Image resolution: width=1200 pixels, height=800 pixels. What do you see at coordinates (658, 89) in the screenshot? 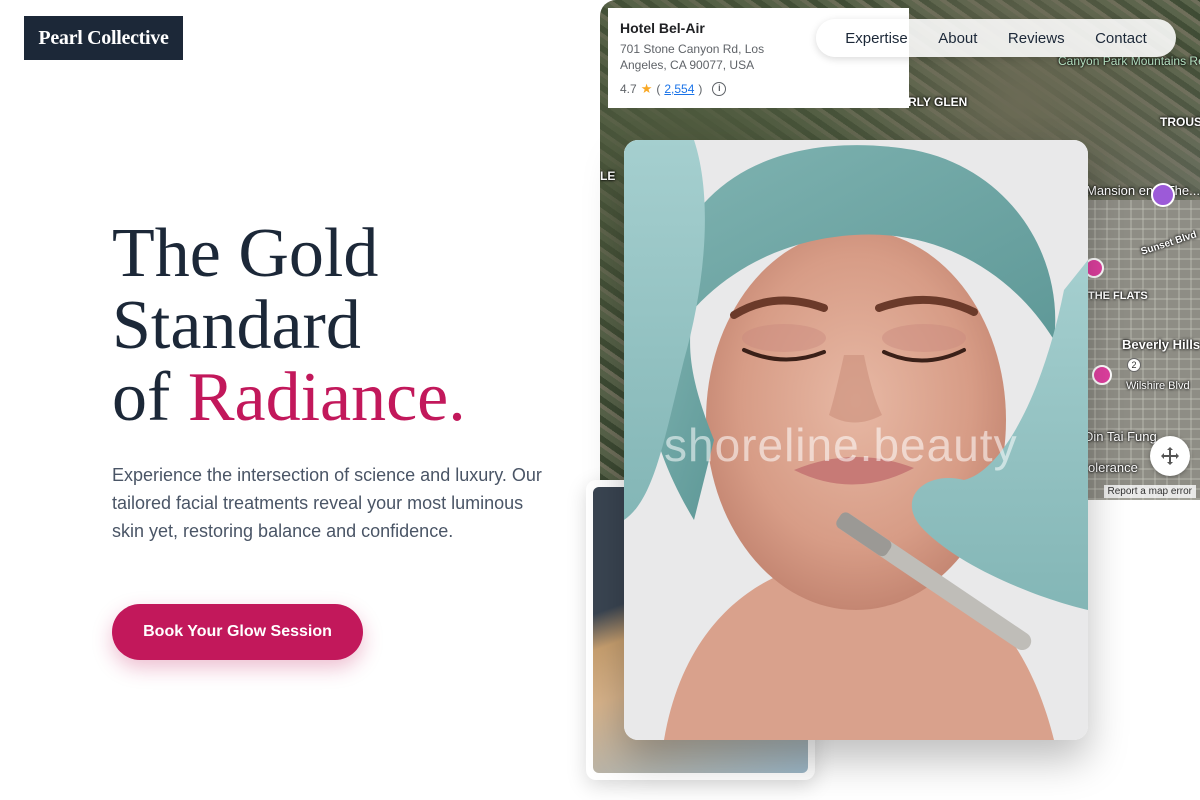
I see `reviews-open-paren: (` at bounding box center [658, 89].